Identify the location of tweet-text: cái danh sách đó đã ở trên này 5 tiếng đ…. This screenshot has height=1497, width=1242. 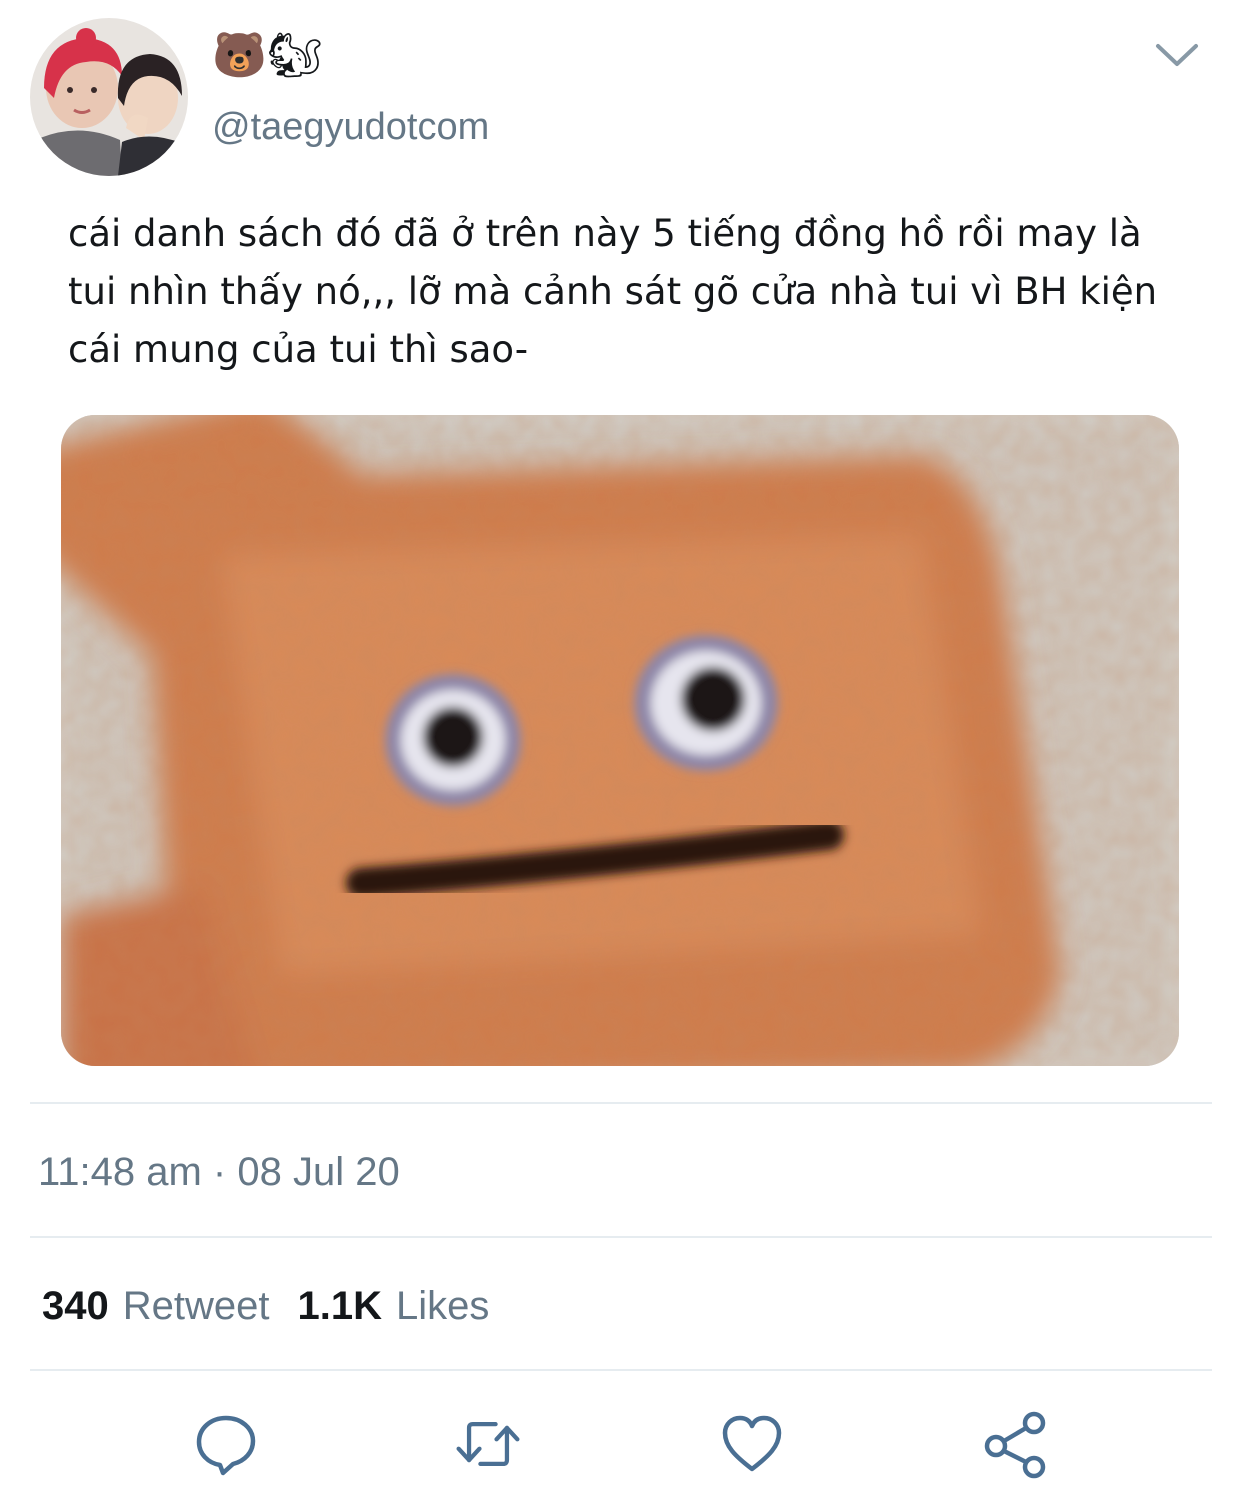
(613, 291).